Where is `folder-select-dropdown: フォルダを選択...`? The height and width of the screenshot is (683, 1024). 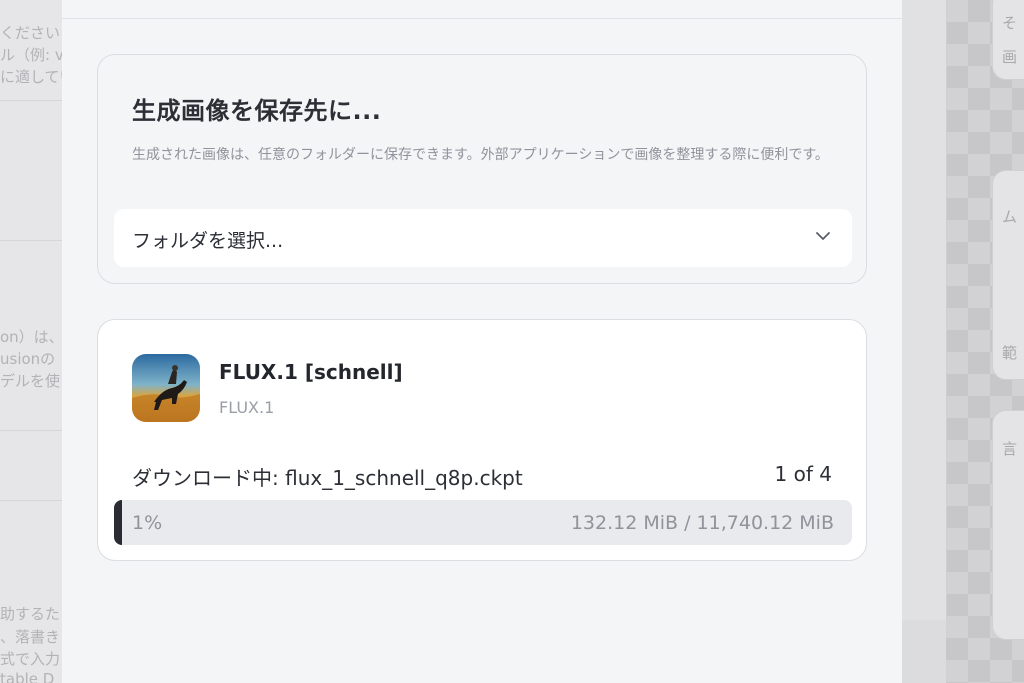
folder-select-dropdown: フォルダを選択... is located at coordinates (483, 238).